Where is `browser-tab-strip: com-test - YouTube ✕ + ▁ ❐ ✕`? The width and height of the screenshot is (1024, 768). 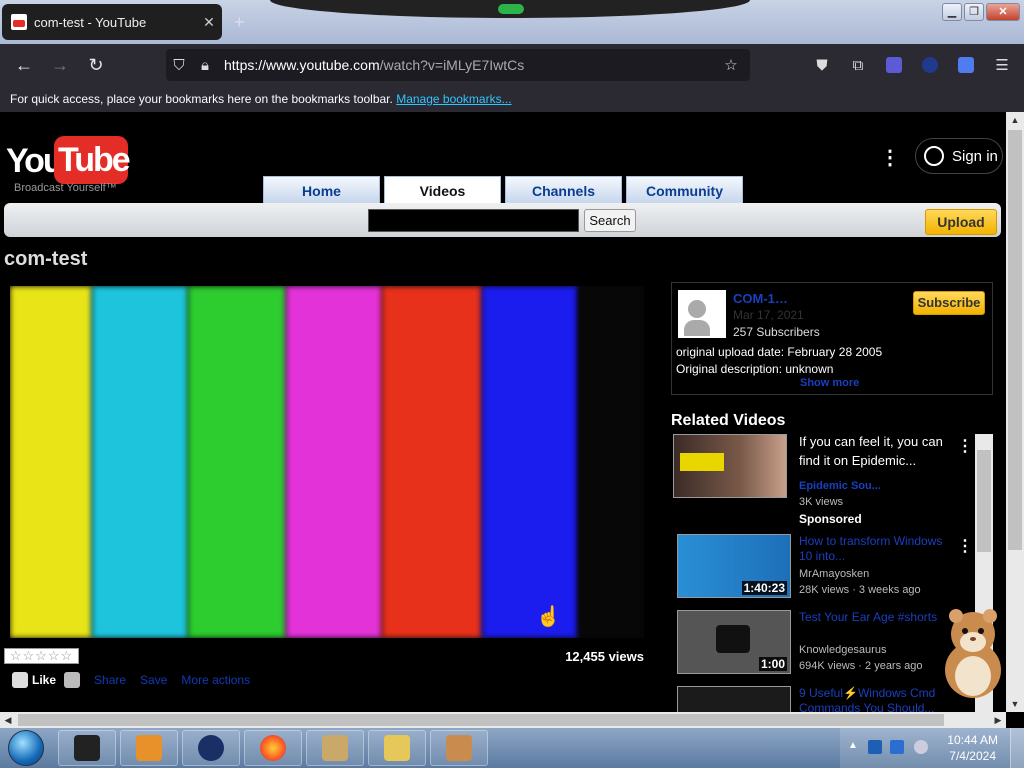 browser-tab-strip: com-test - YouTube ✕ + ▁ ❐ ✕ is located at coordinates (512, 22).